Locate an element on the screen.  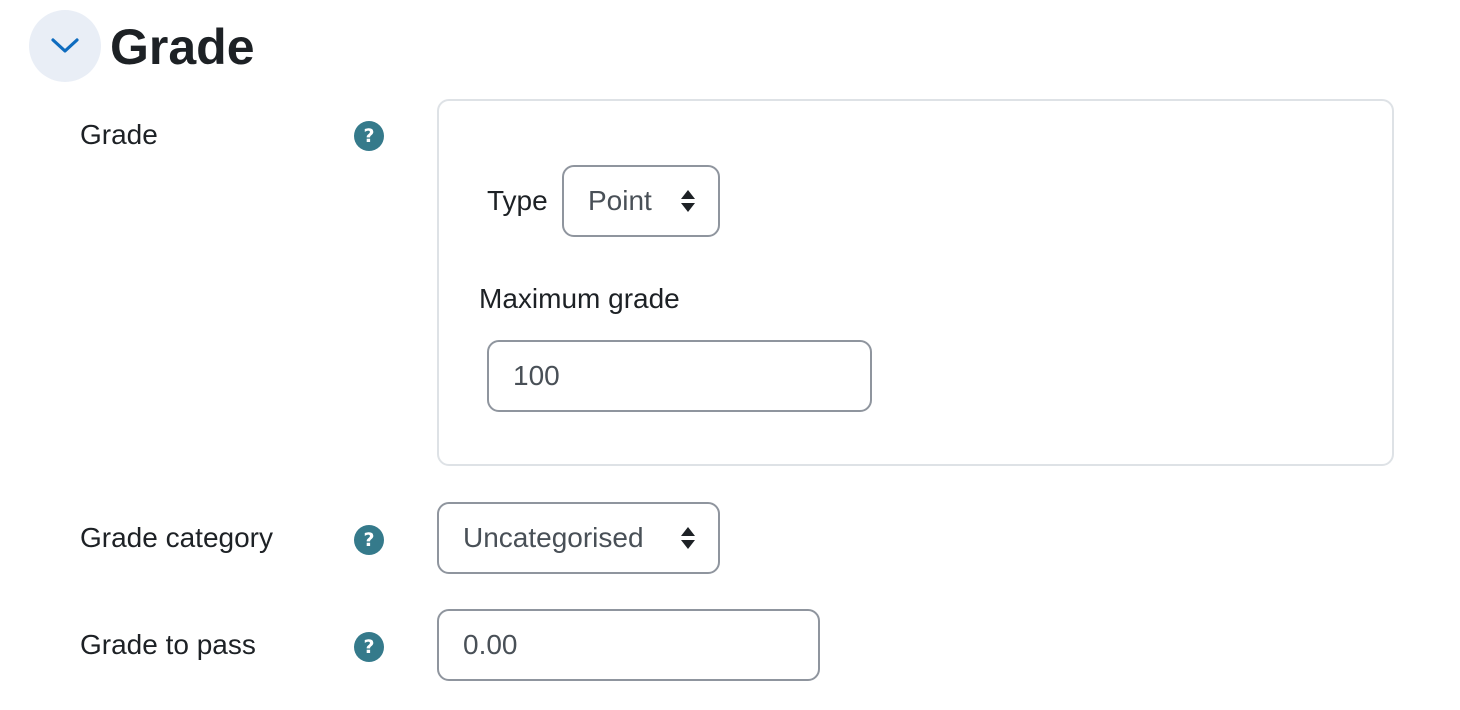
grade-type-select: Point is located at coordinates (641, 201).